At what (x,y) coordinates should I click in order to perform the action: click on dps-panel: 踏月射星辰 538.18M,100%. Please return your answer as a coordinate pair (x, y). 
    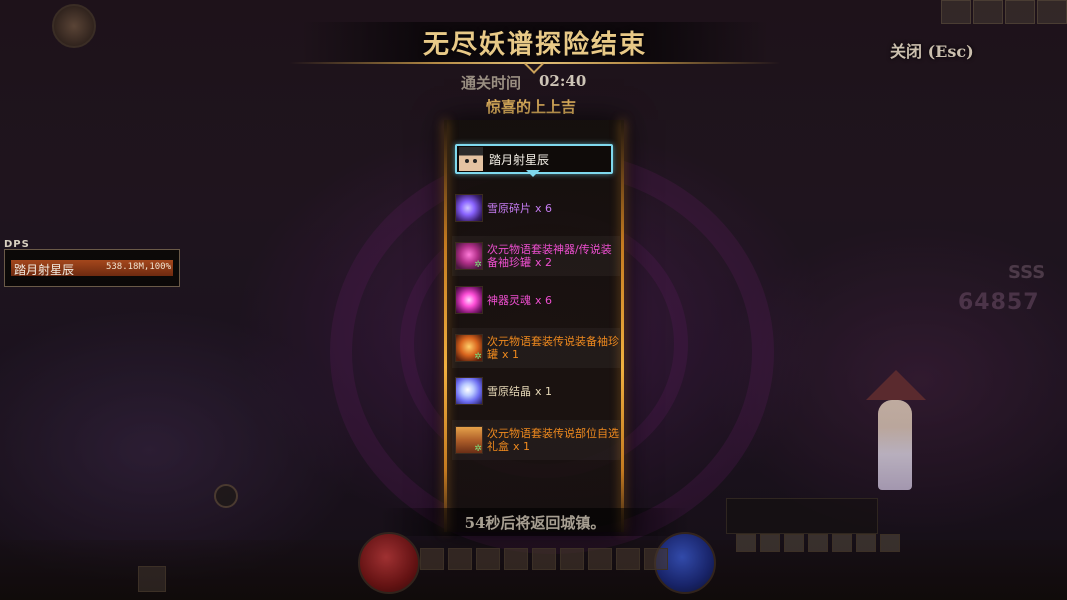
    Looking at the image, I should click on (92, 268).